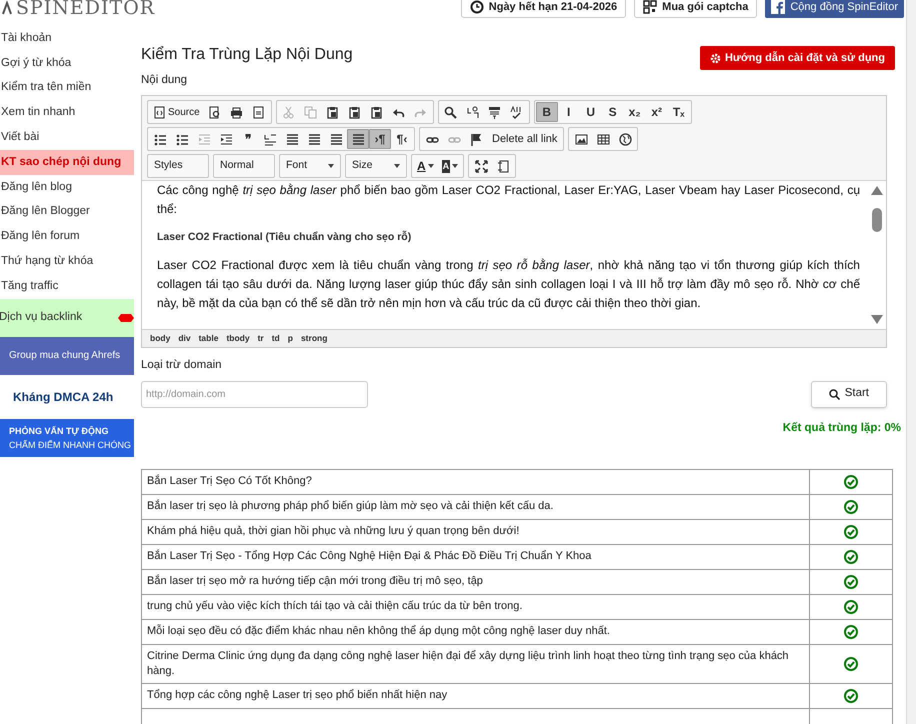 This screenshot has height=724, width=916. What do you see at coordinates (696, 9) in the screenshot?
I see `header-button: Mua gói captcha` at bounding box center [696, 9].